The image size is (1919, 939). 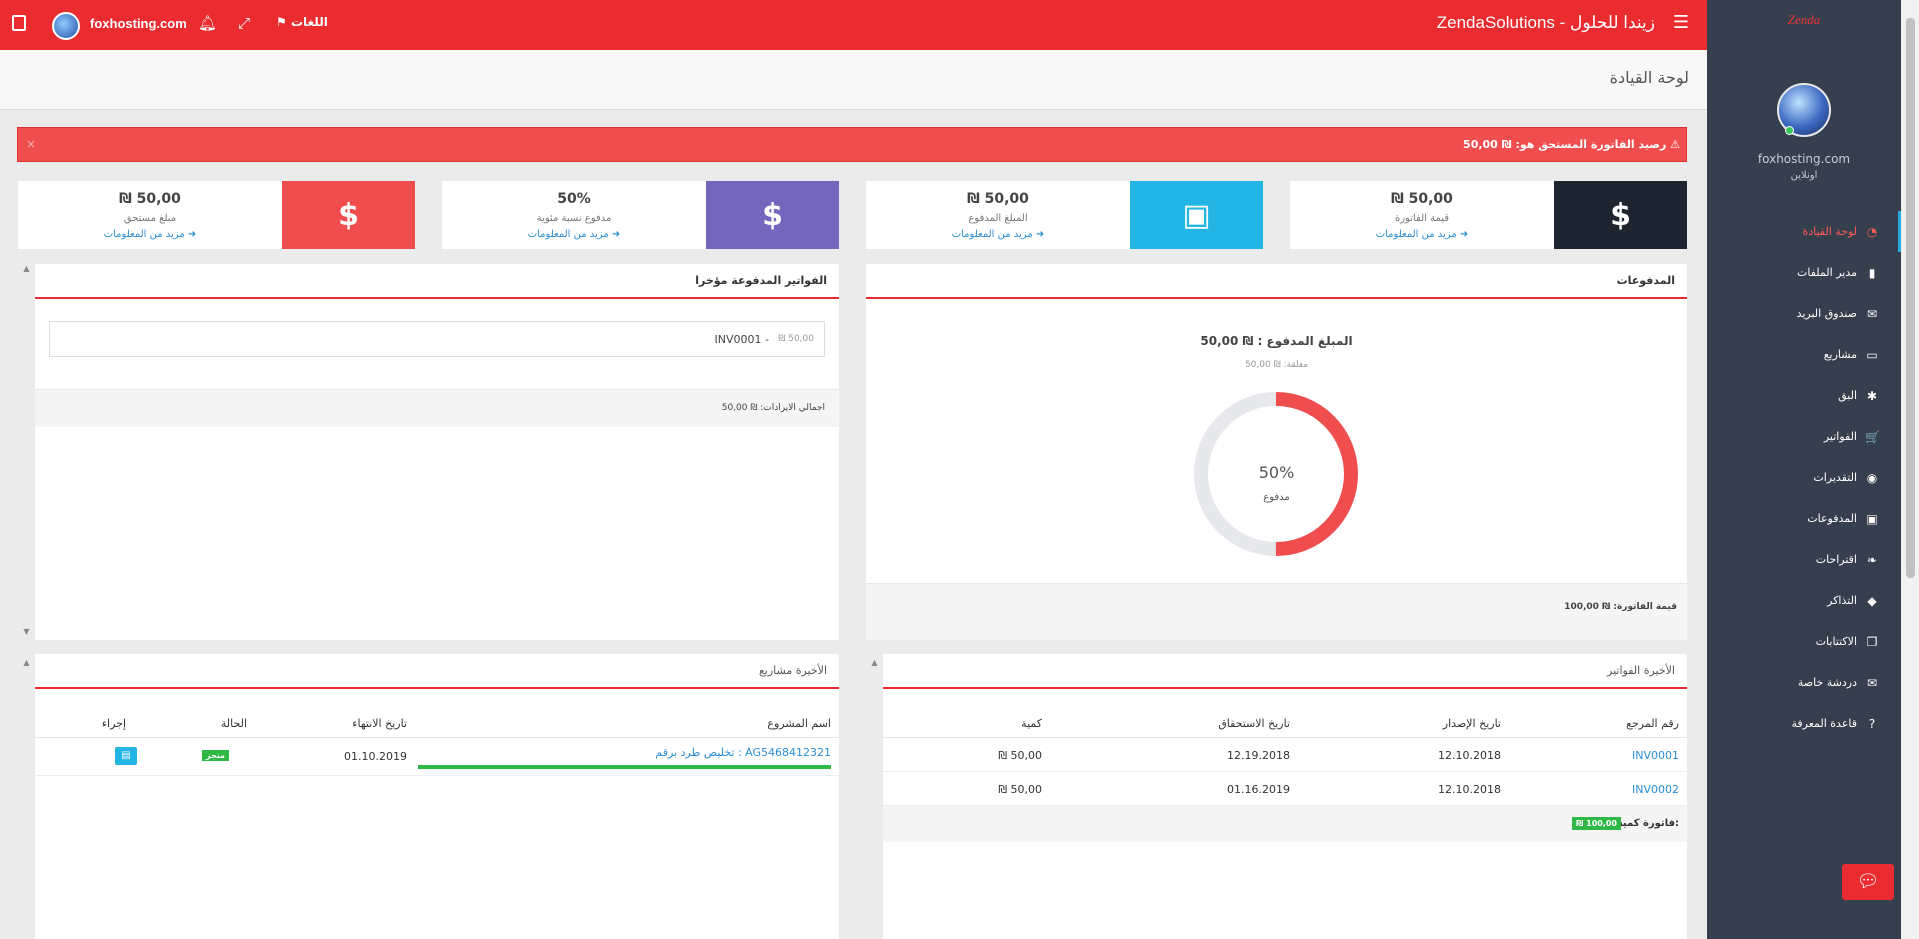 I want to click on hamburger-icon: ☰, so click(x=1681, y=22).